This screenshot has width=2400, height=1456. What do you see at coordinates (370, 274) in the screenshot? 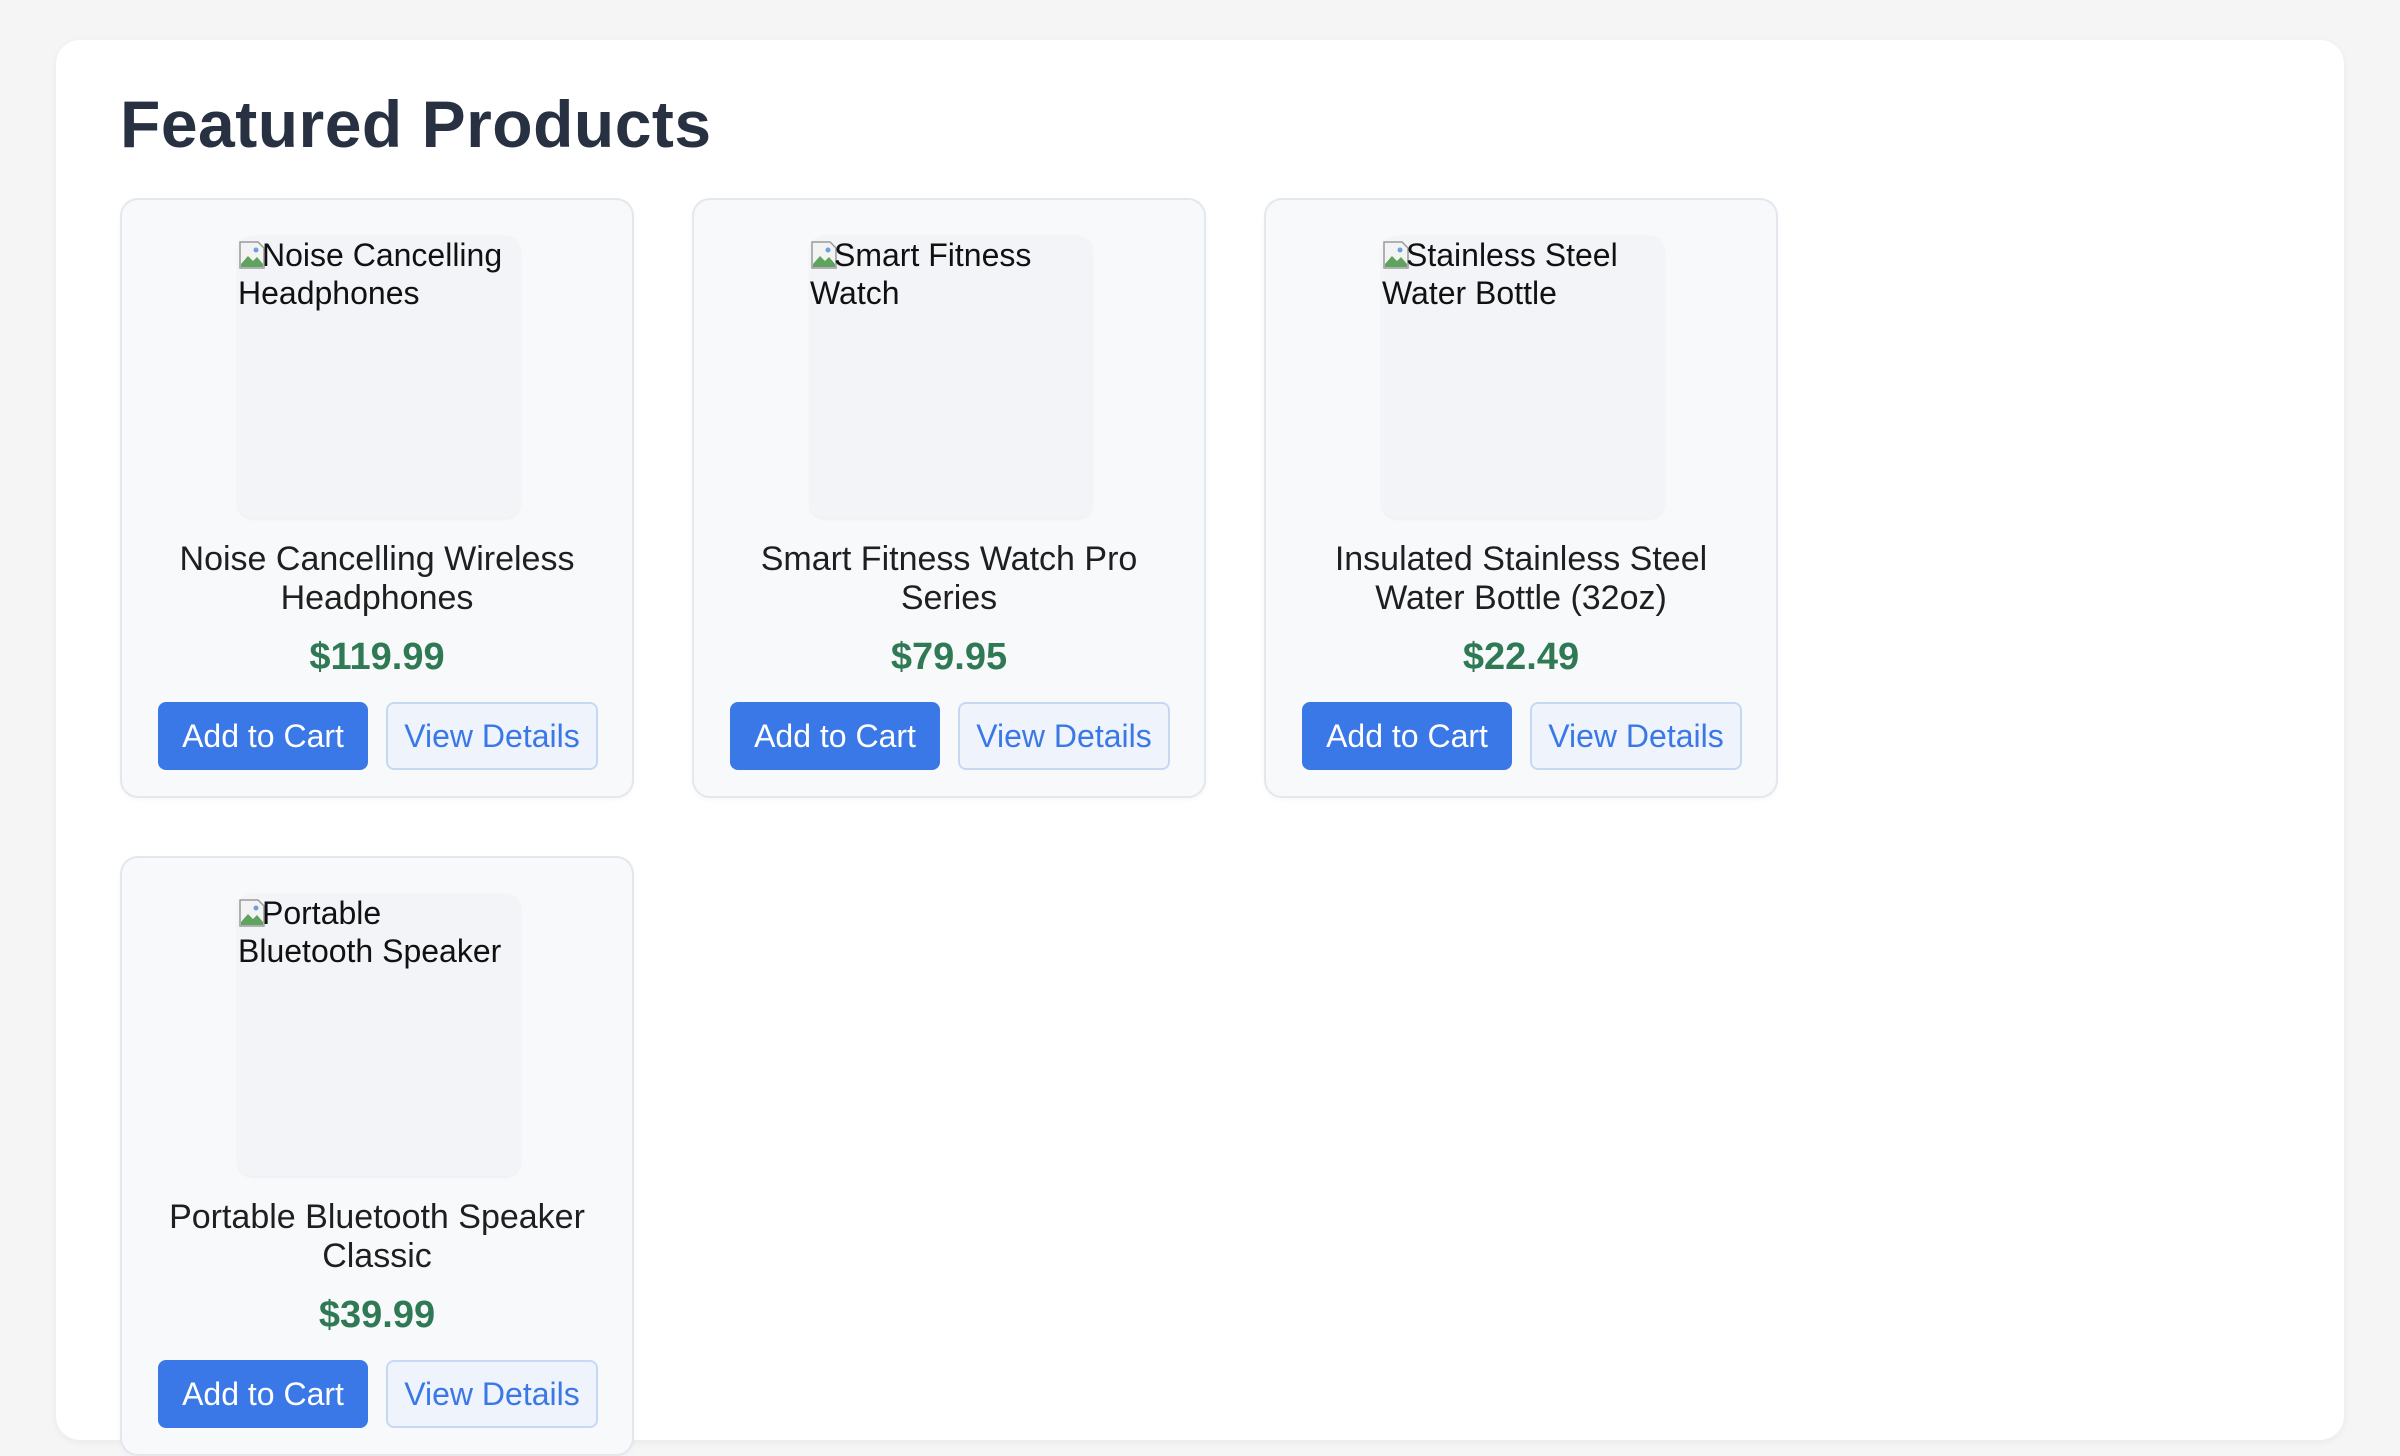
I see `product-image-alt: Noise Cancelling Headphones` at bounding box center [370, 274].